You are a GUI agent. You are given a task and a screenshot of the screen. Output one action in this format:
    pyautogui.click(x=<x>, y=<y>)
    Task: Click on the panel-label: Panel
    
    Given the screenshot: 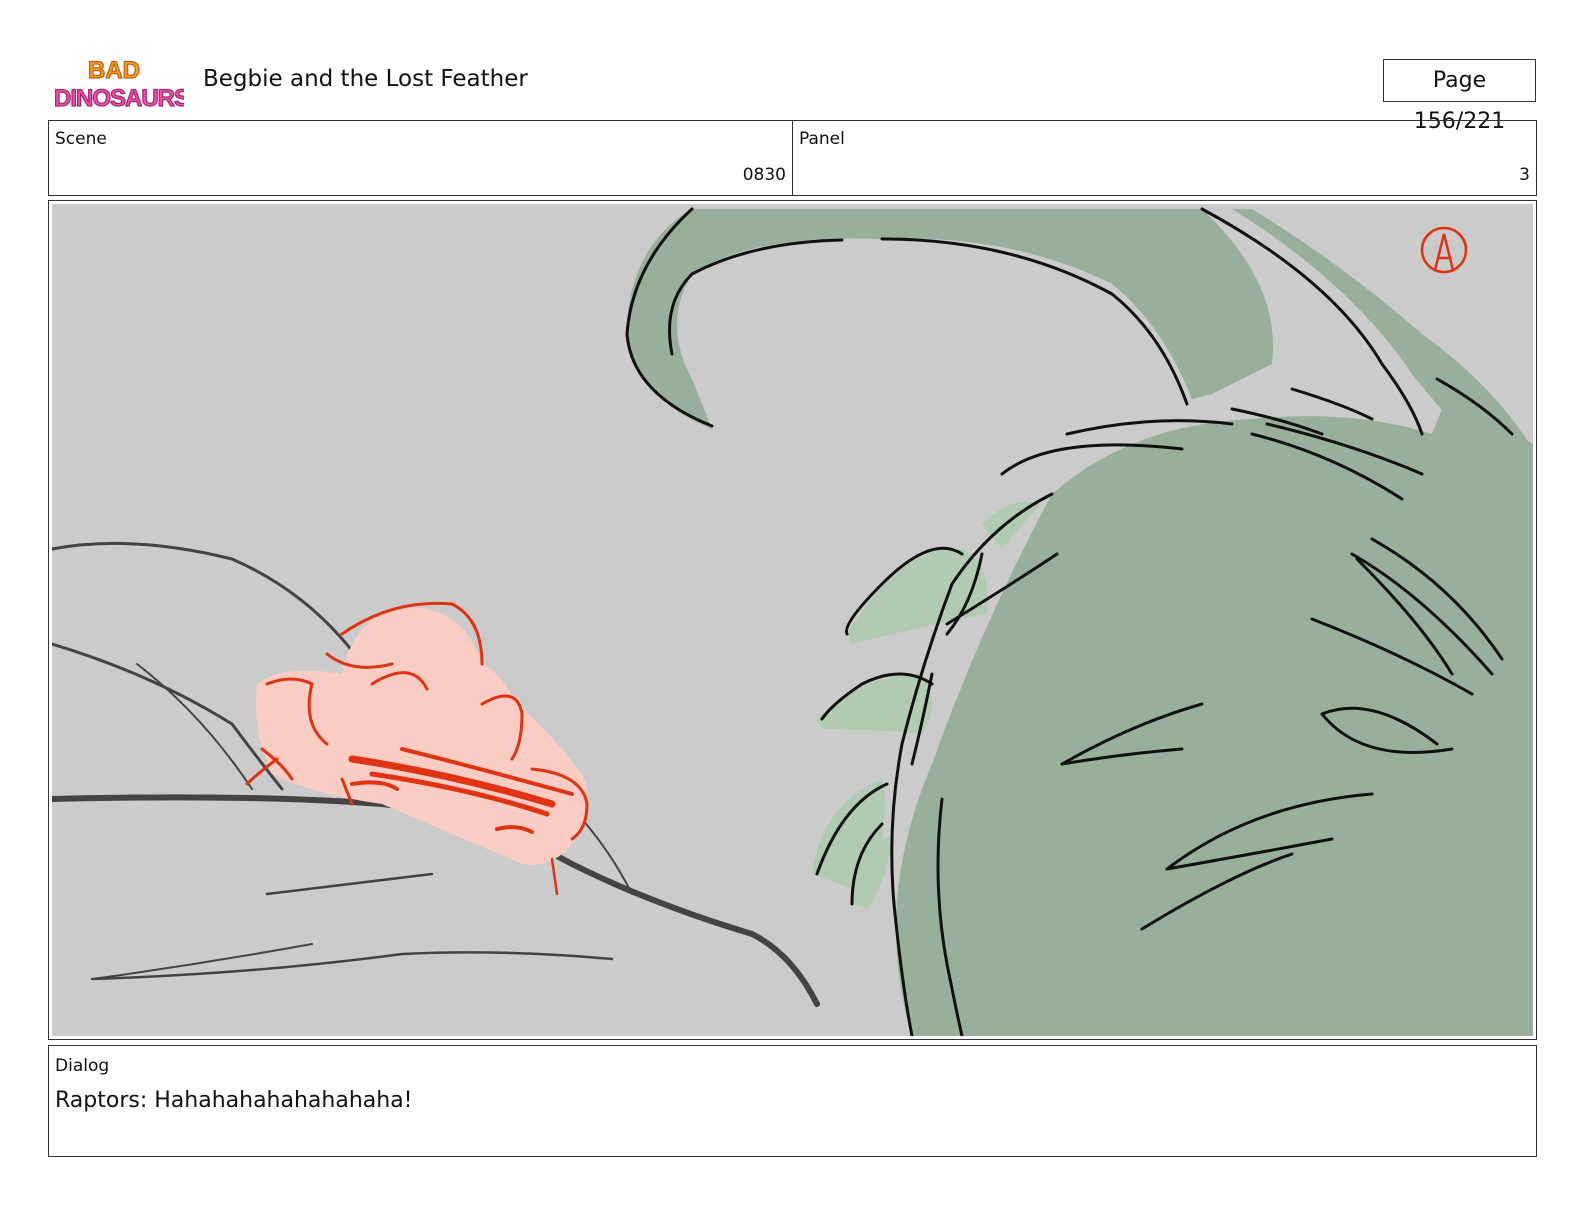 What is the action you would take?
    pyautogui.click(x=822, y=139)
    